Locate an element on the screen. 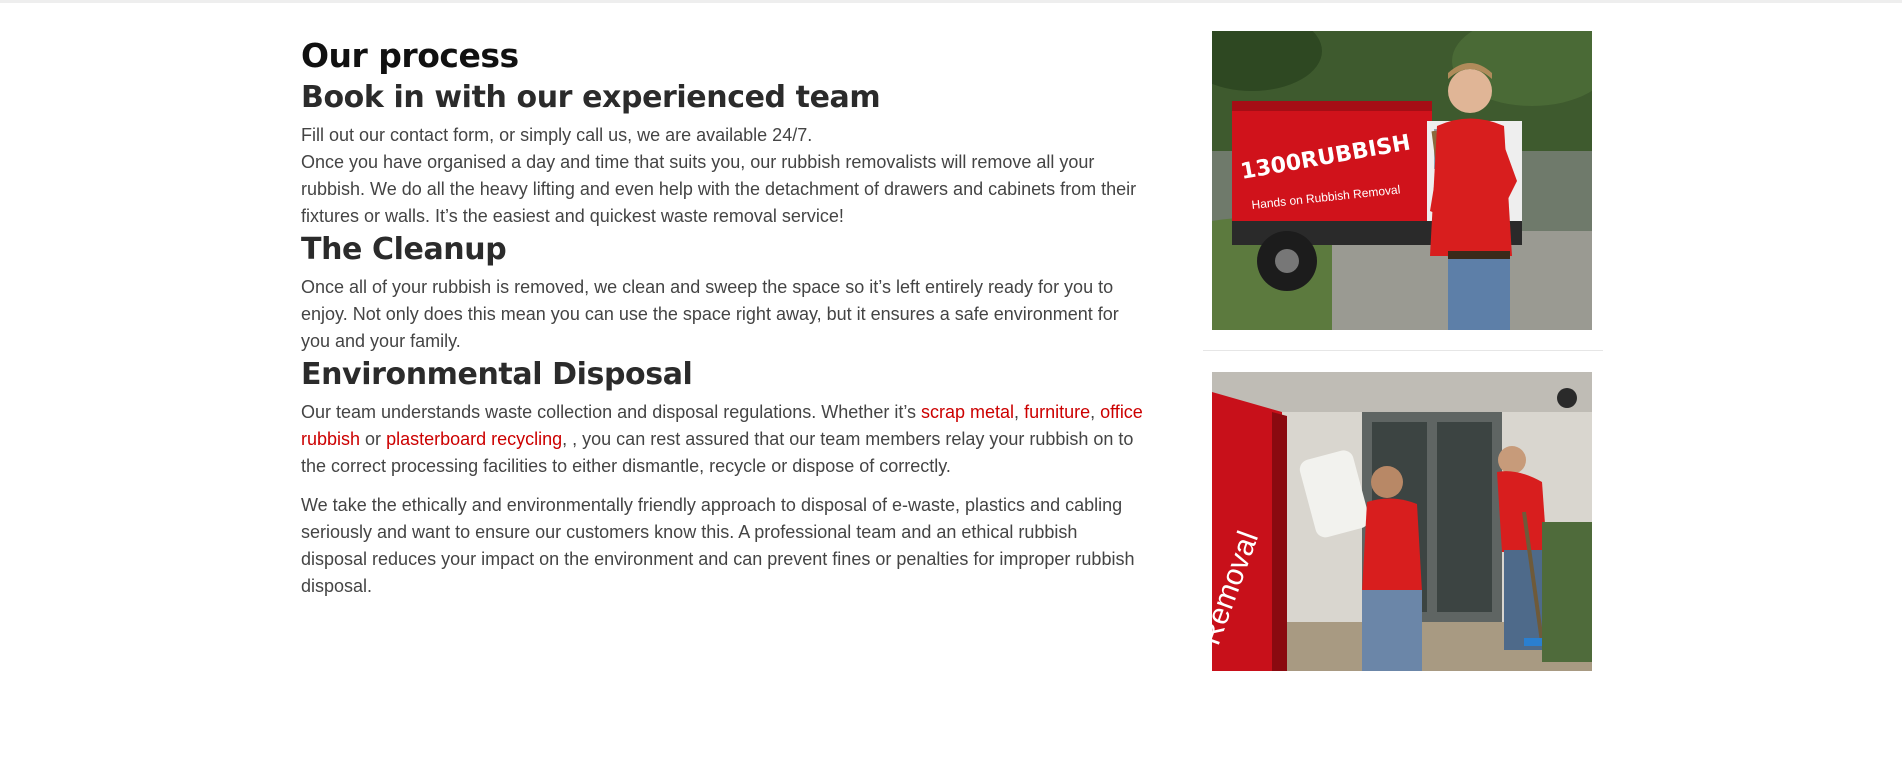  crew-working-illustration: Removal is located at coordinates (1402, 521).